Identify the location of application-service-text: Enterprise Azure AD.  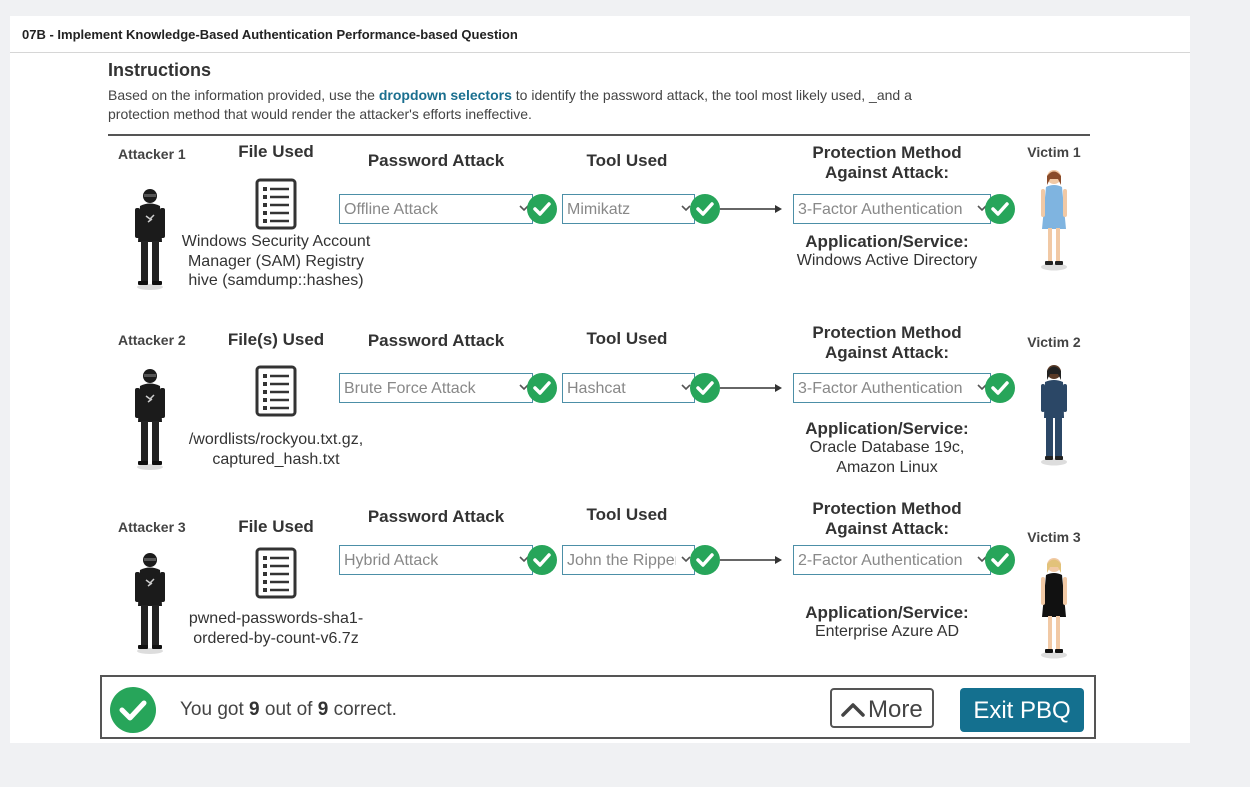
(887, 631).